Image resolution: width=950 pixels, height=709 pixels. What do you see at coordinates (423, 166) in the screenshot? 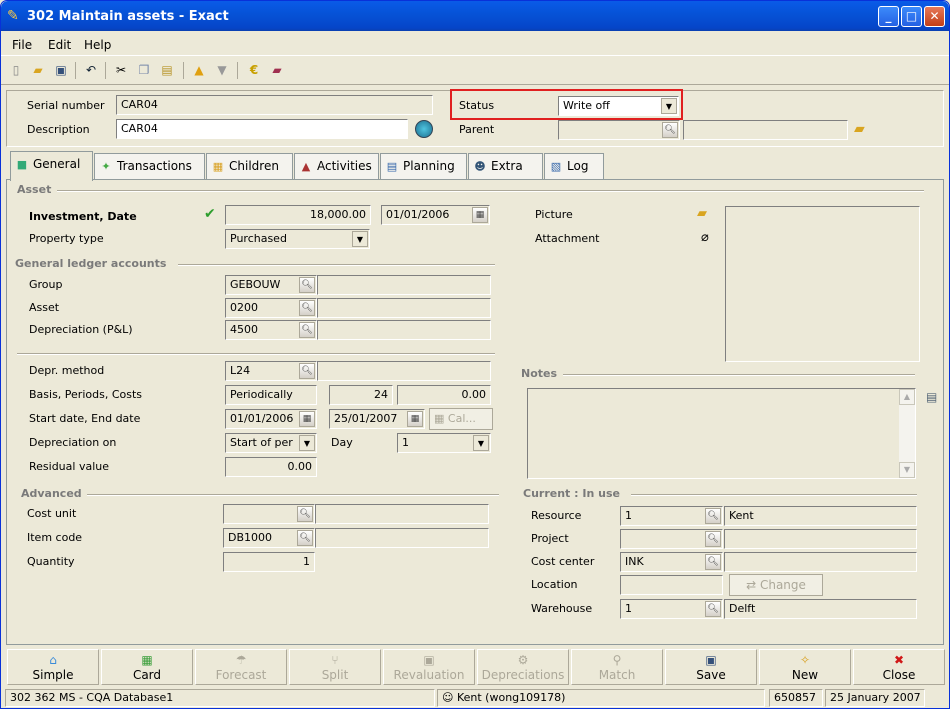
I see `tab-planning: ▤ Planning` at bounding box center [423, 166].